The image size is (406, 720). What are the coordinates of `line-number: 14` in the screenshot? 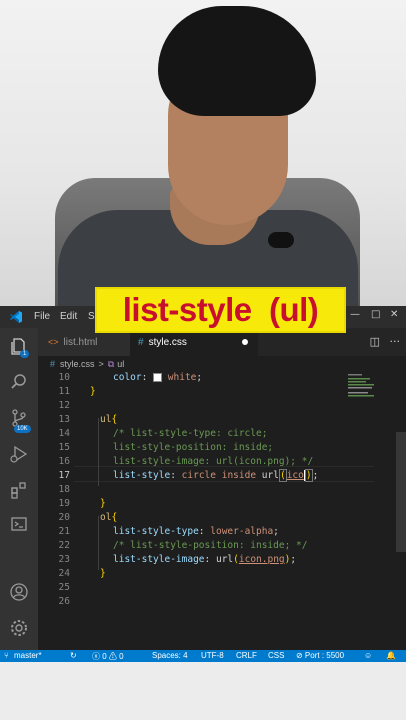 It's located at (64, 433).